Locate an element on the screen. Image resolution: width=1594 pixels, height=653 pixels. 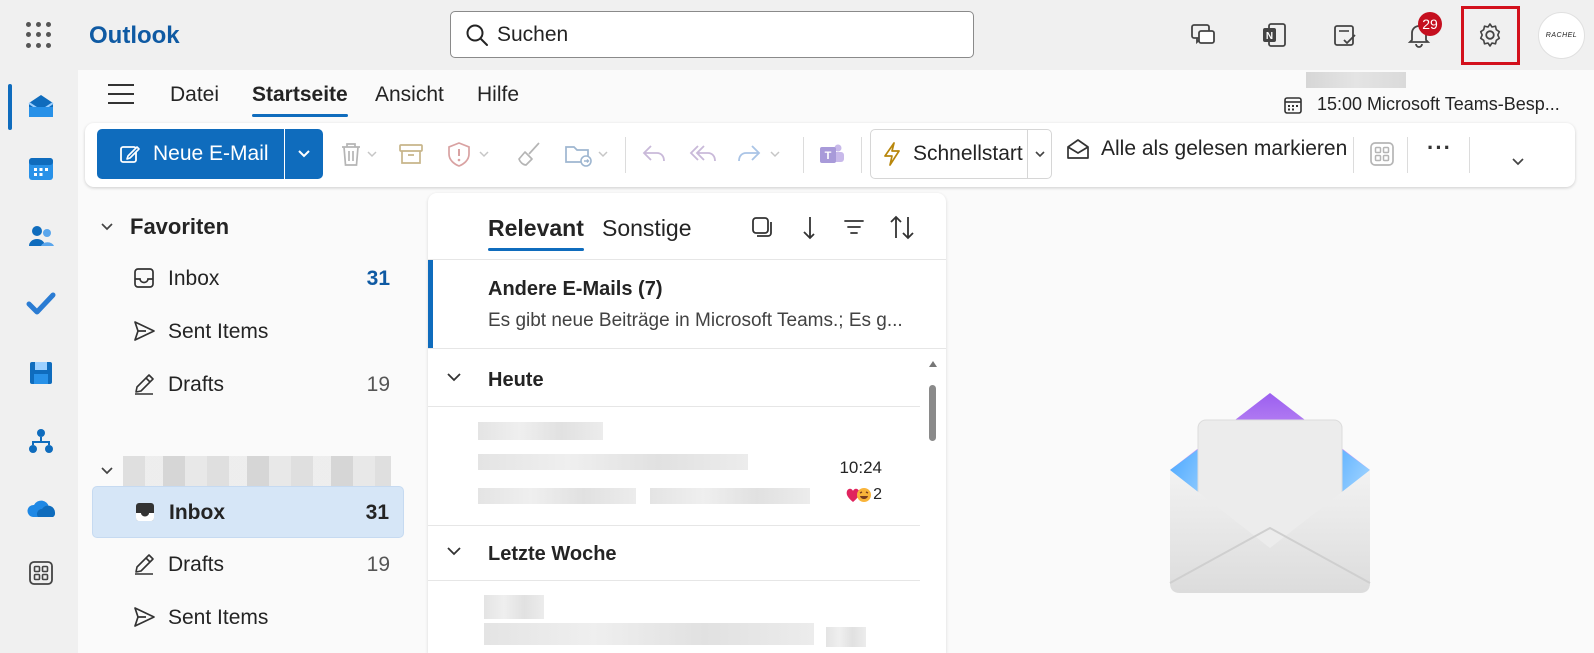
send-icon is located at coordinates (144, 617).